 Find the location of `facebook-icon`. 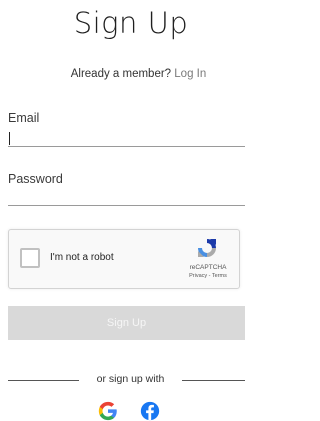

facebook-icon is located at coordinates (150, 411).